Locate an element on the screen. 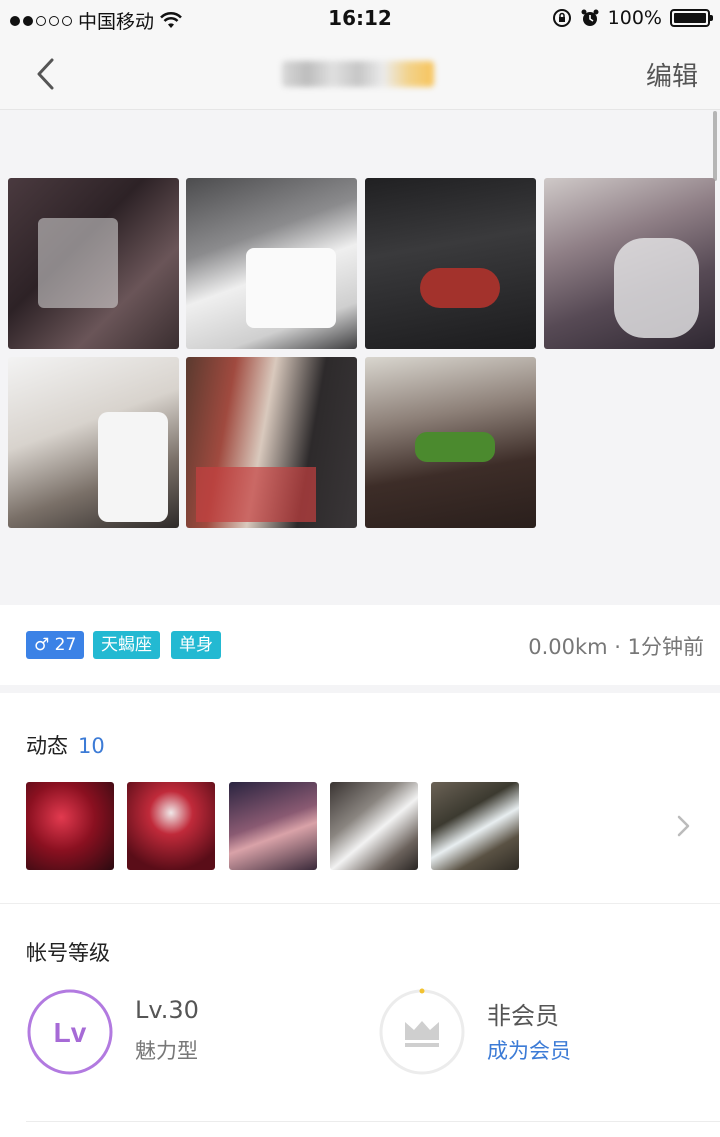  status-right: 100% is located at coordinates (632, 18).